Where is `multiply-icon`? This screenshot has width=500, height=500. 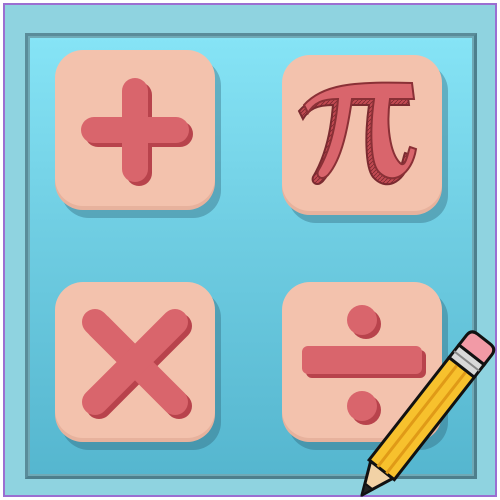
multiply-icon is located at coordinates (137, 364).